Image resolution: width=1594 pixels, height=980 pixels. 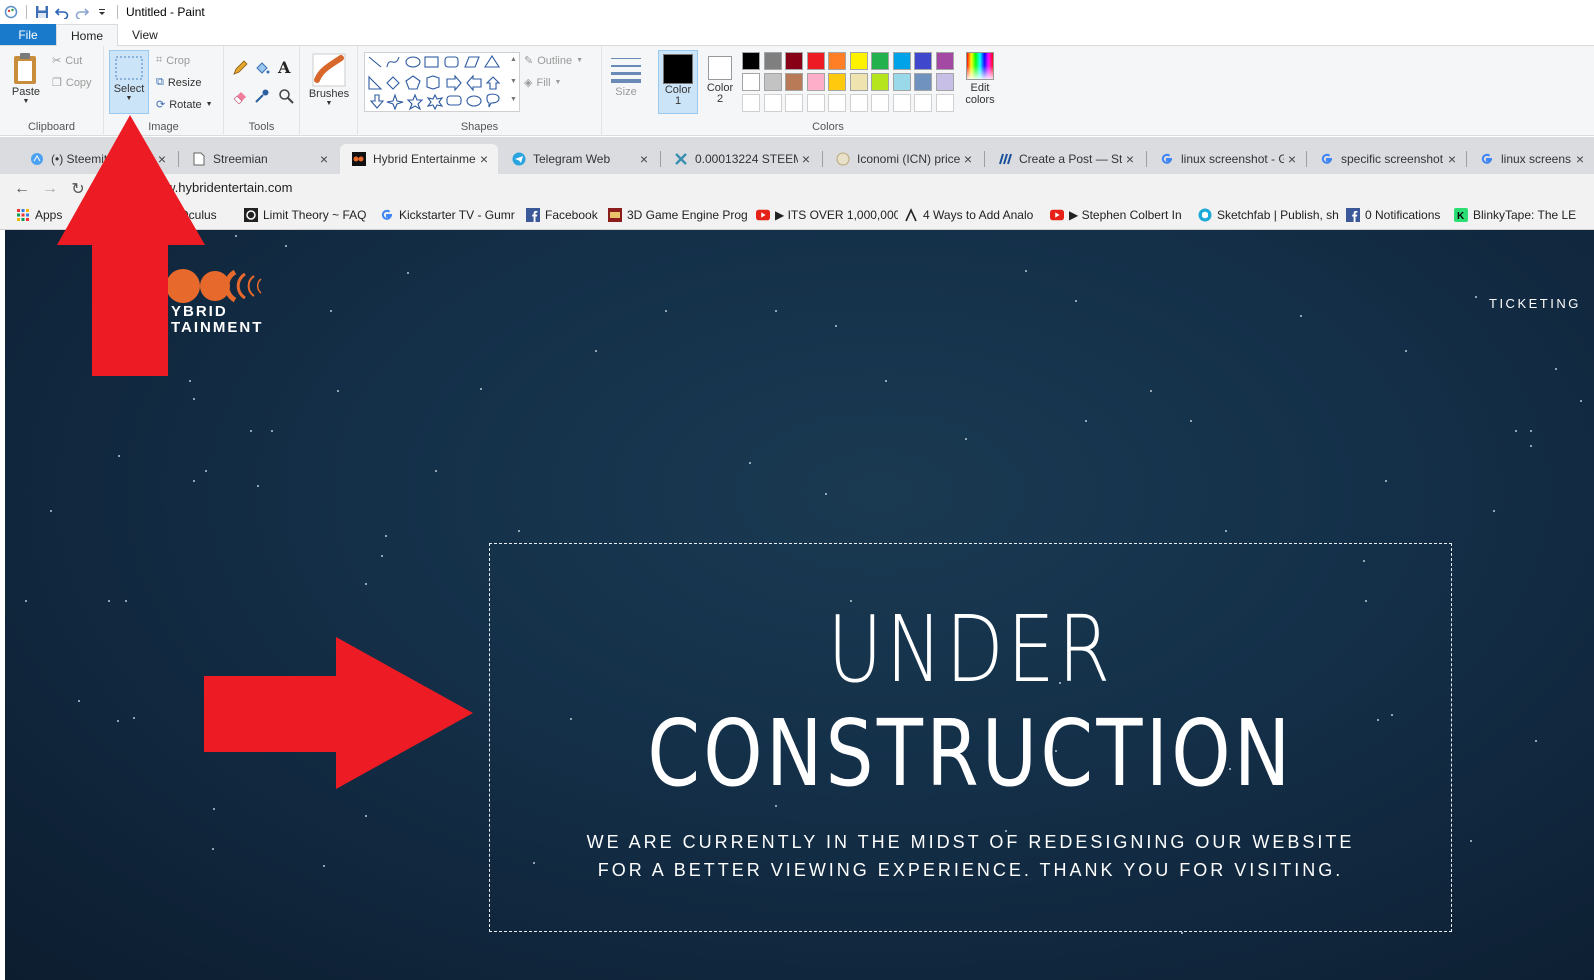 I want to click on address-bar-url: w.hybridentertain.com, so click(x=229, y=187).